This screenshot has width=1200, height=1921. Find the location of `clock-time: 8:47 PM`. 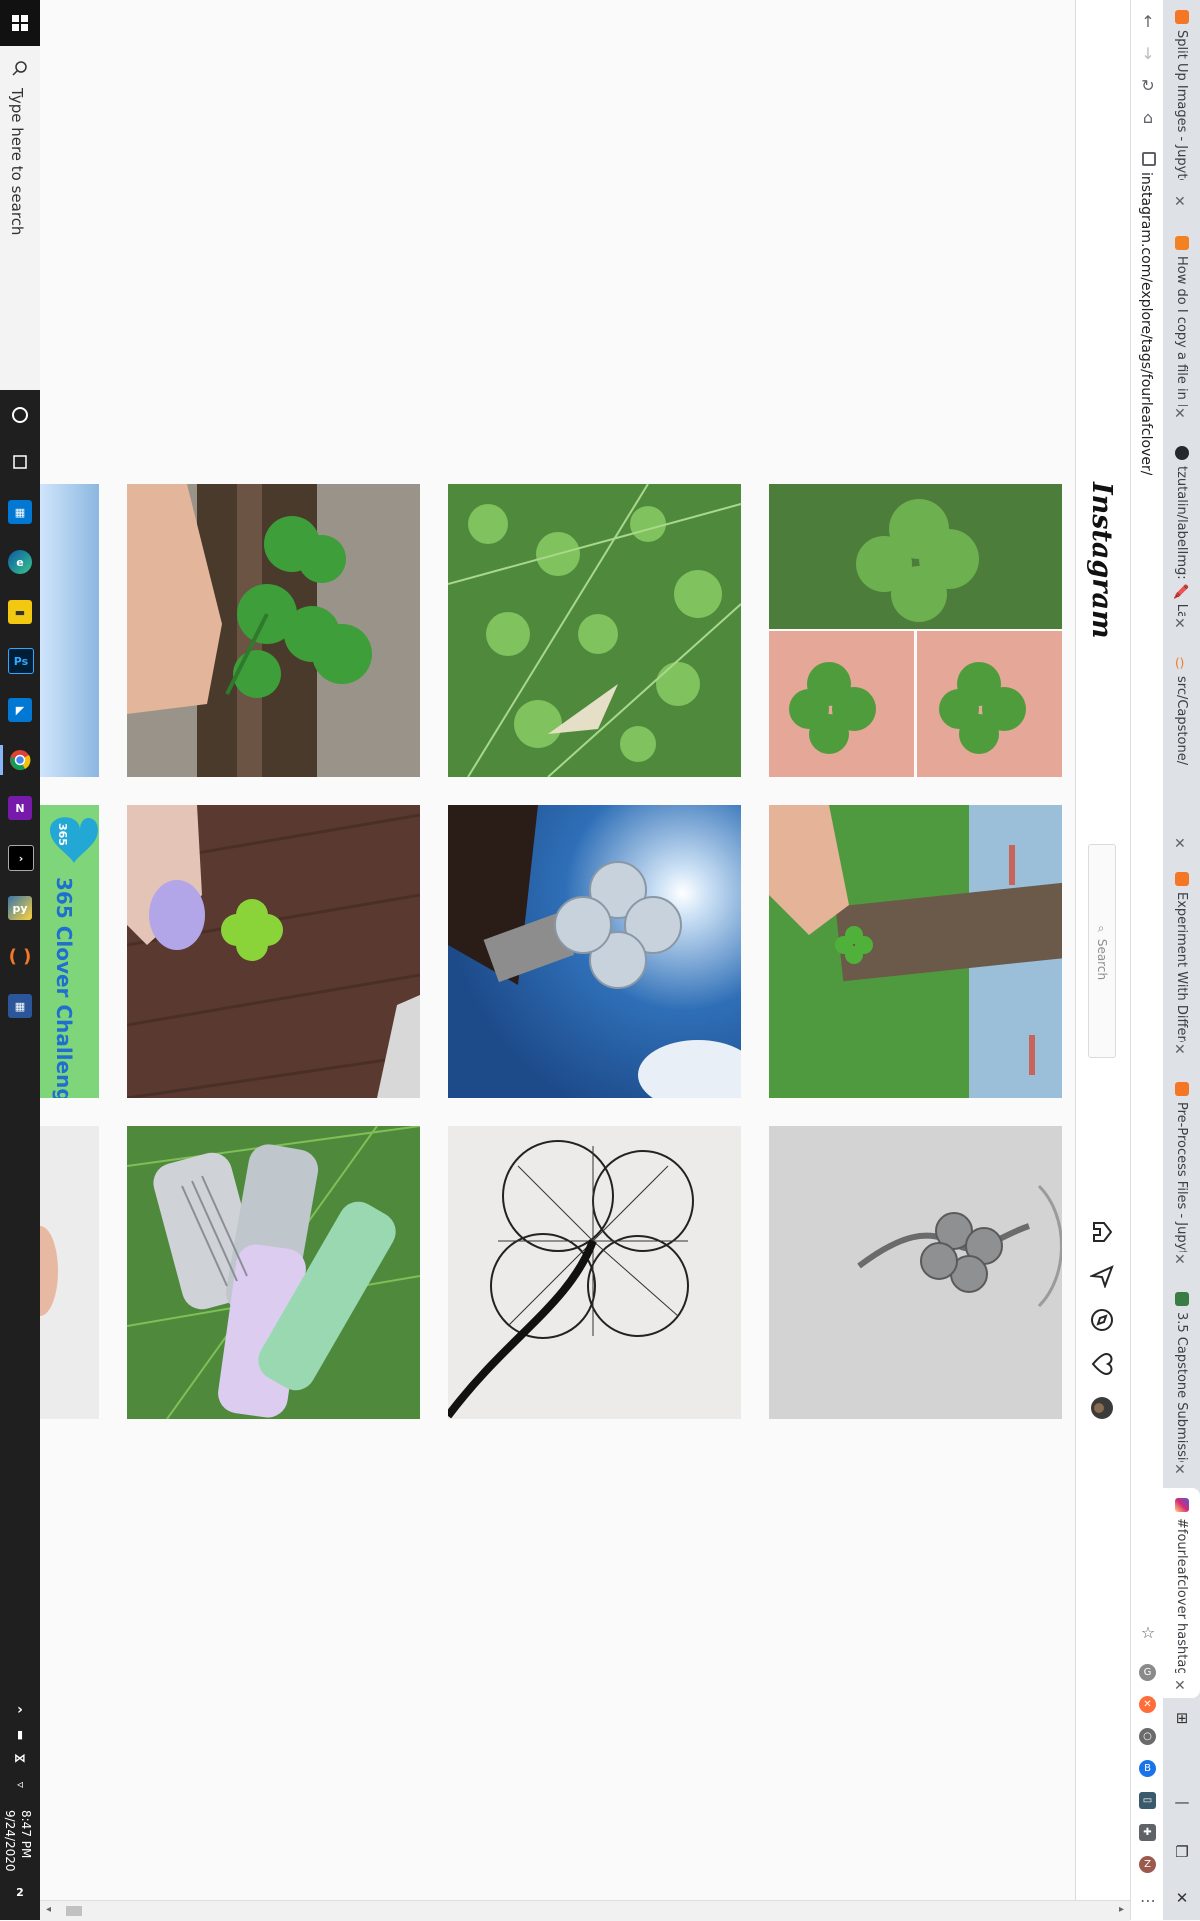

clock-time: 8:47 PM is located at coordinates (26, 1834).